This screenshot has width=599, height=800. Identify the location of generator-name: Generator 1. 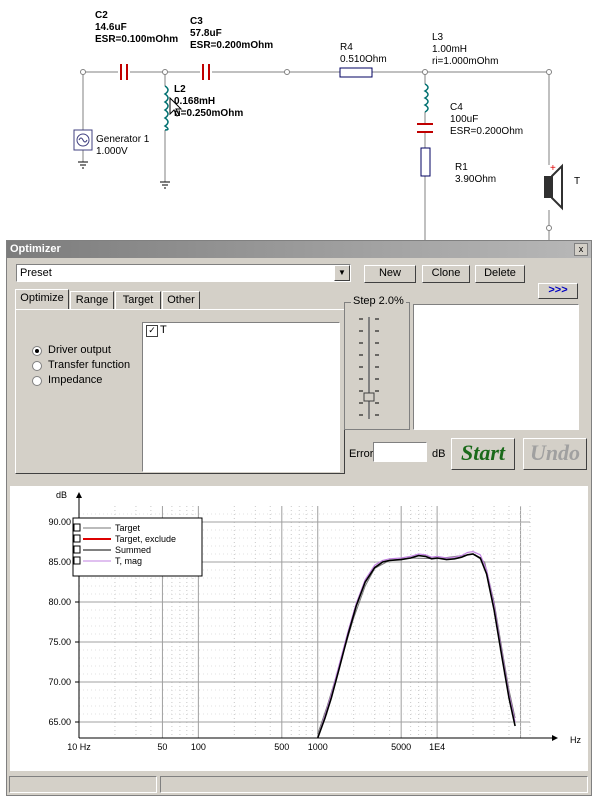
(123, 139).